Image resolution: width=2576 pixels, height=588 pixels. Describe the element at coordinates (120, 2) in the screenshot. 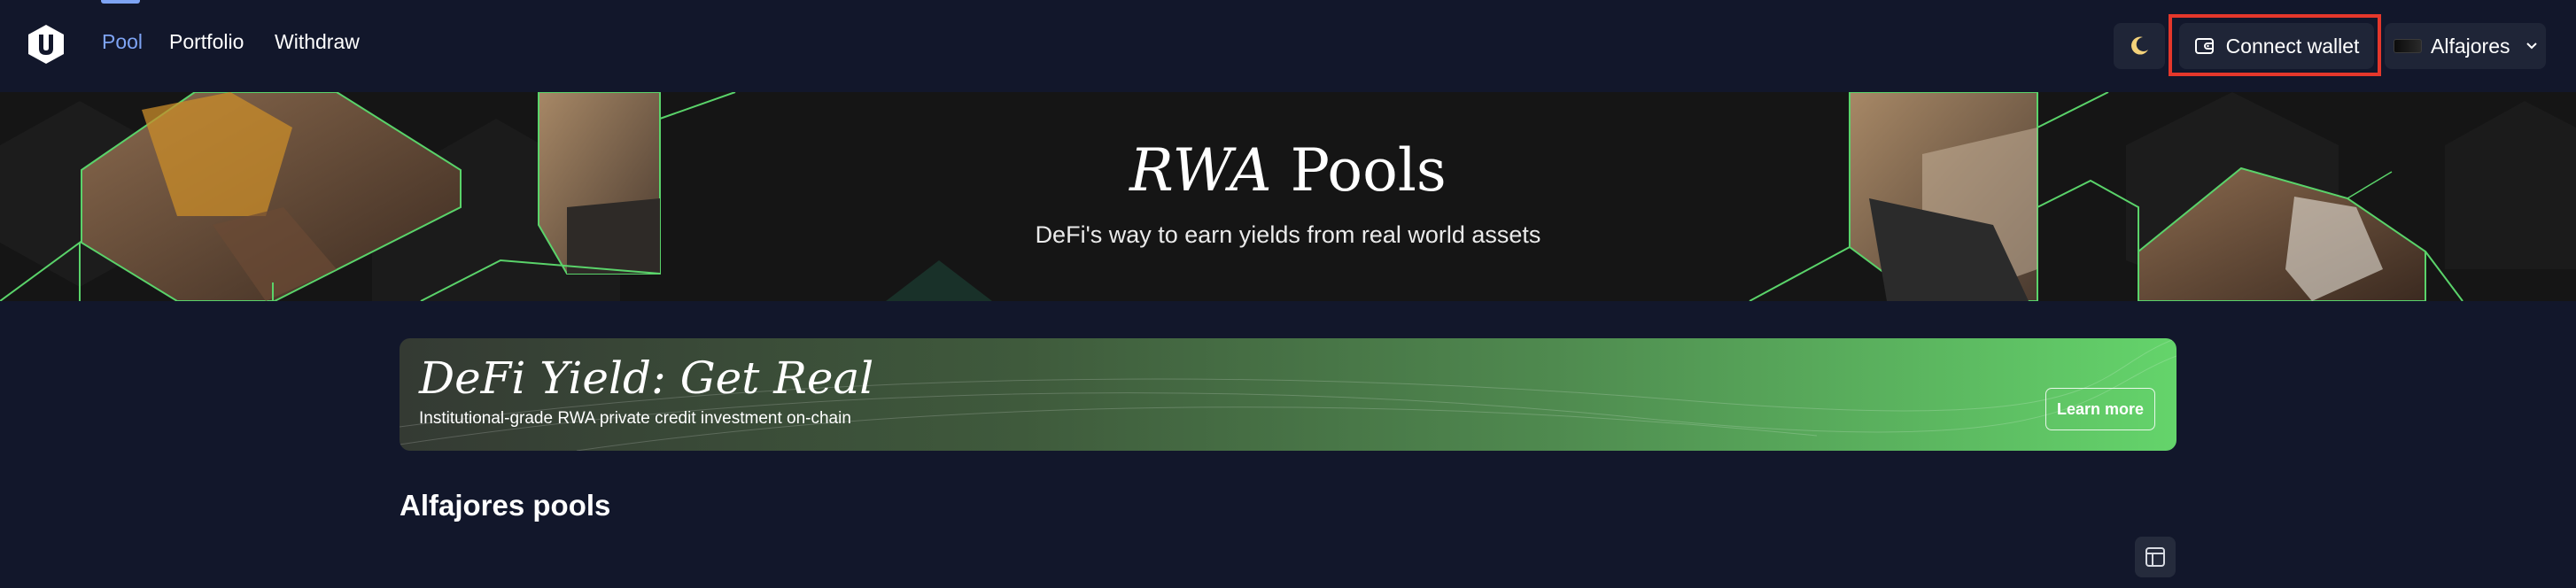

I see `active-tab-indicator` at that location.